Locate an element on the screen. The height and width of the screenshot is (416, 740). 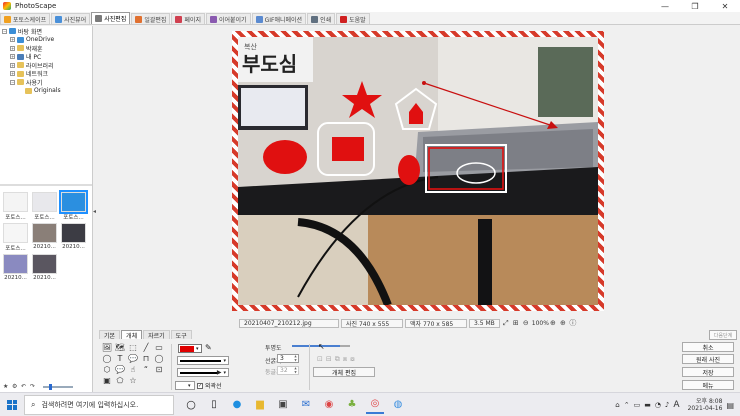
cortana-icon: ○ is located at coordinates (191, 405).